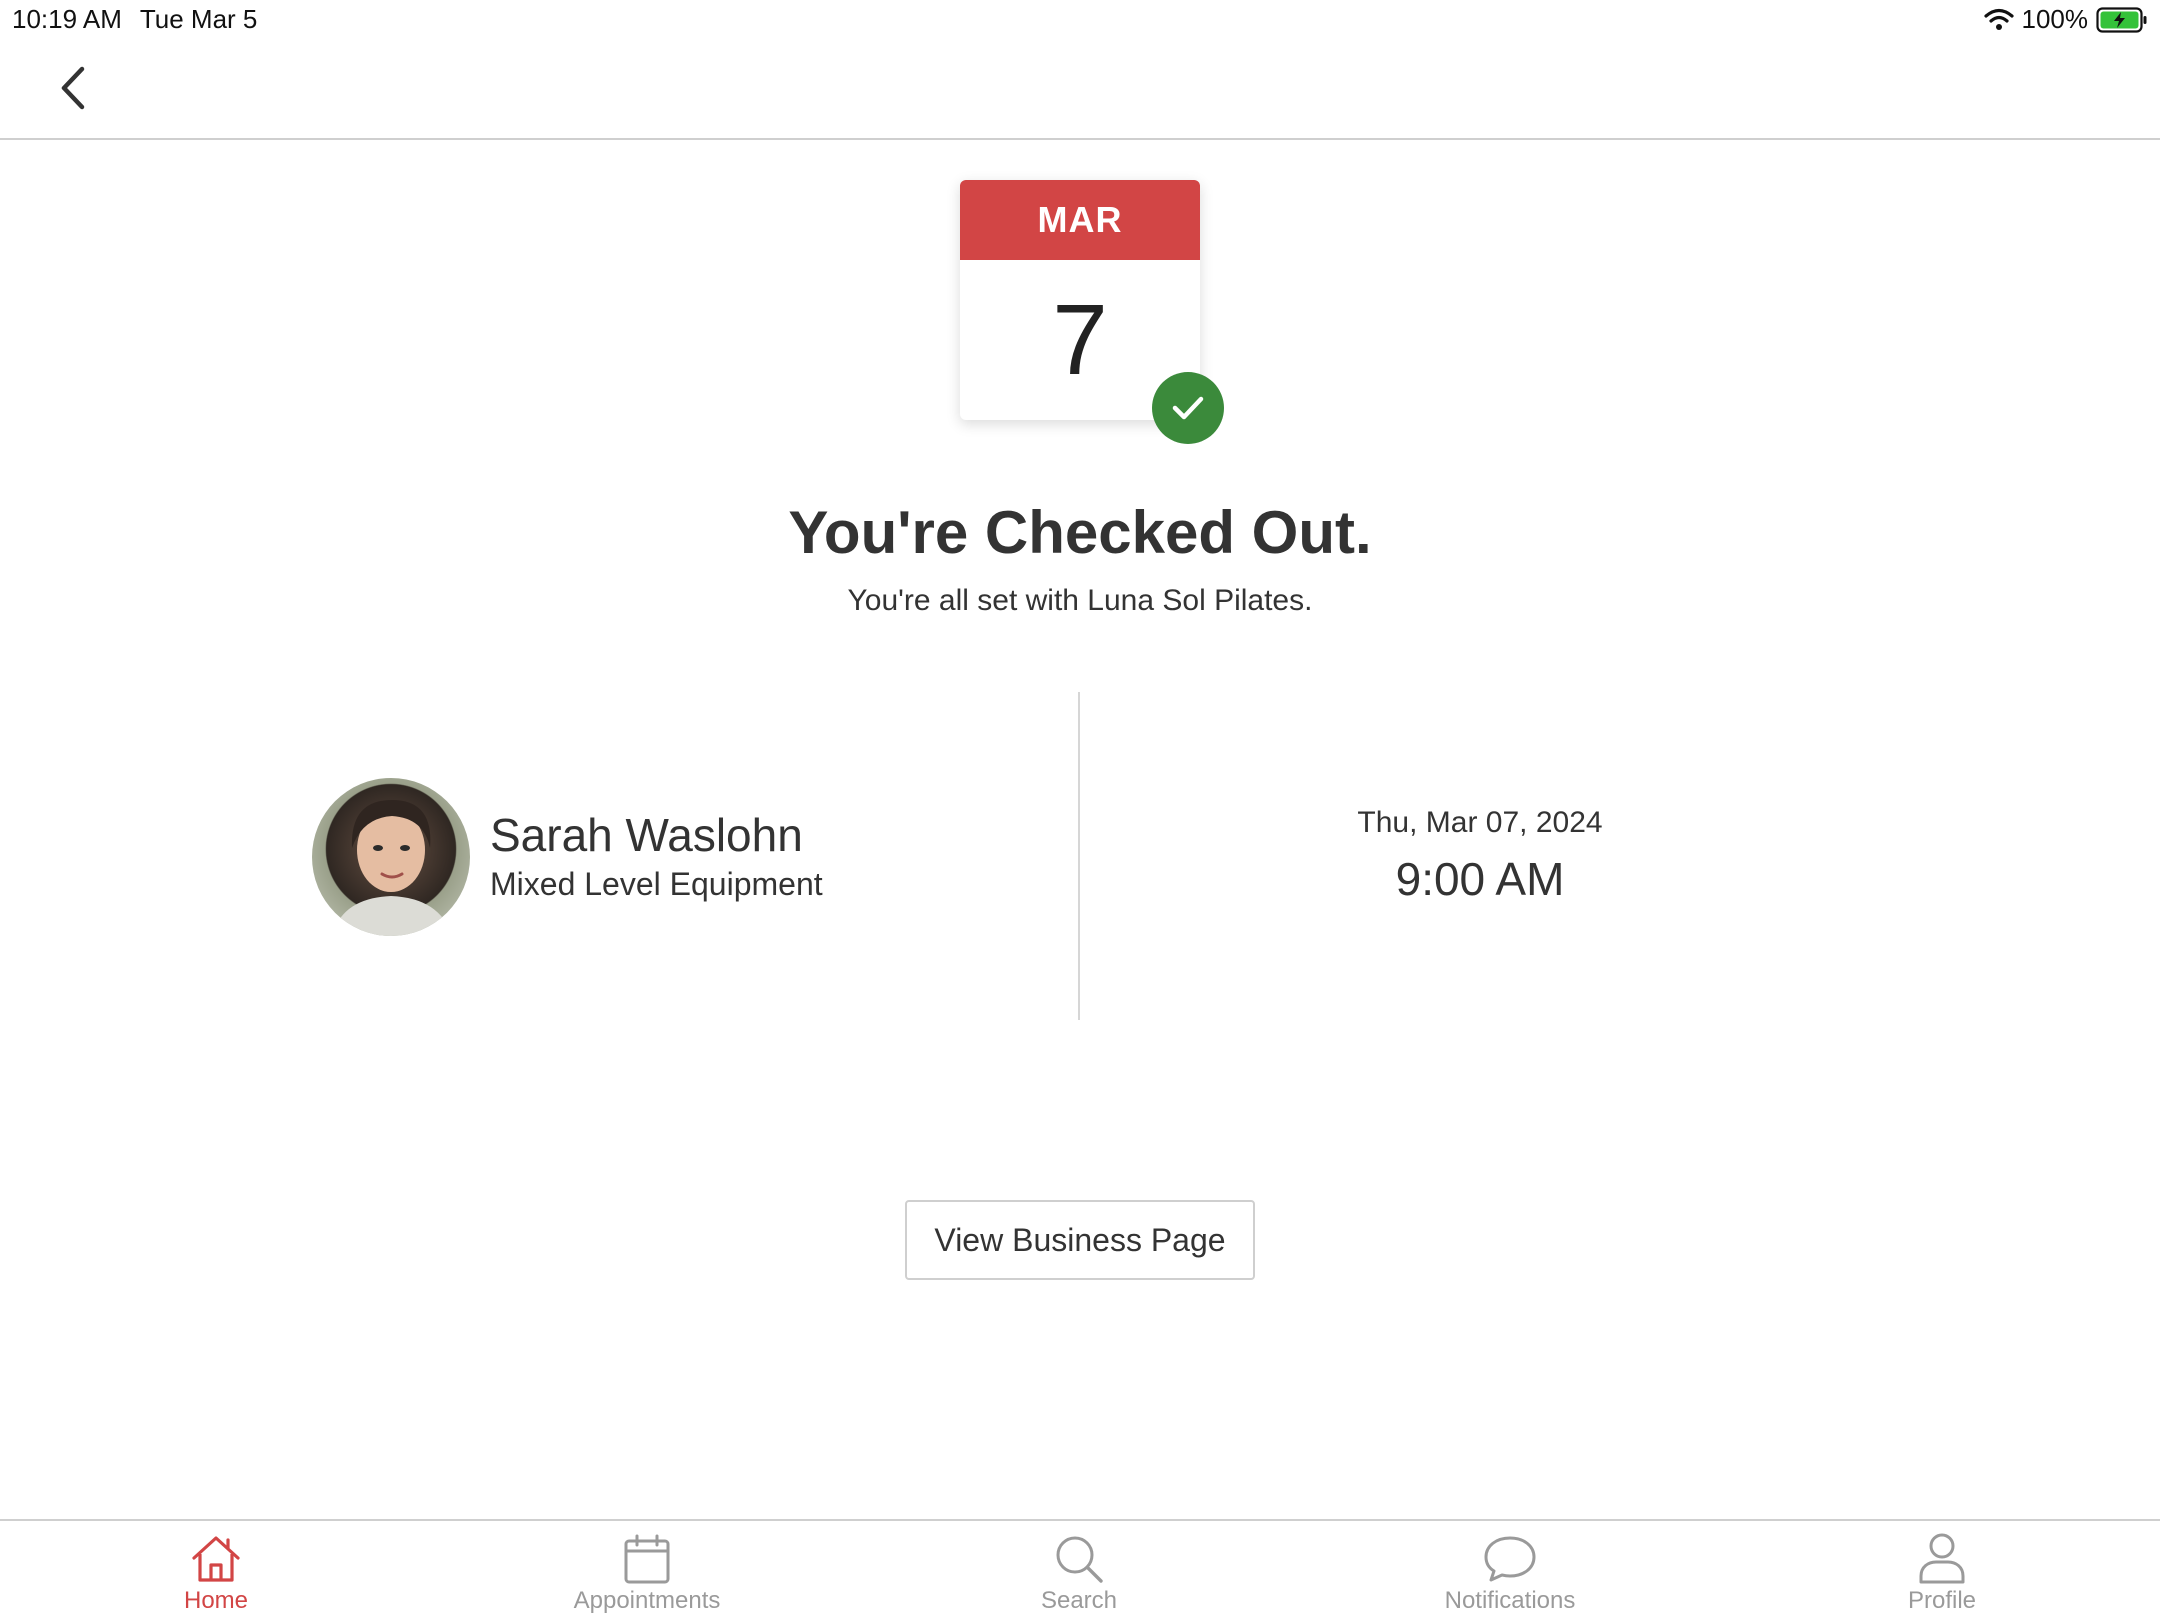  I want to click on avatar, so click(391, 857).